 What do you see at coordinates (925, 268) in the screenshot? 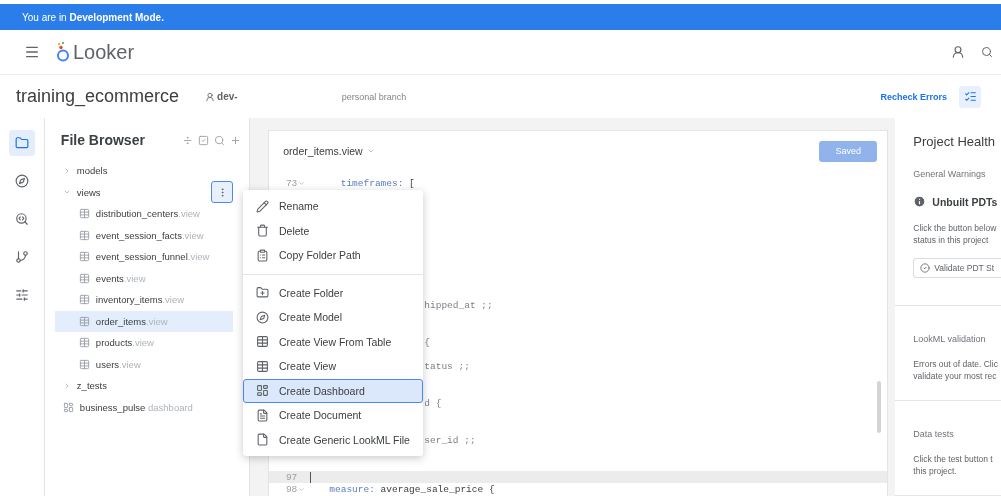
I see `check-circle-icon` at bounding box center [925, 268].